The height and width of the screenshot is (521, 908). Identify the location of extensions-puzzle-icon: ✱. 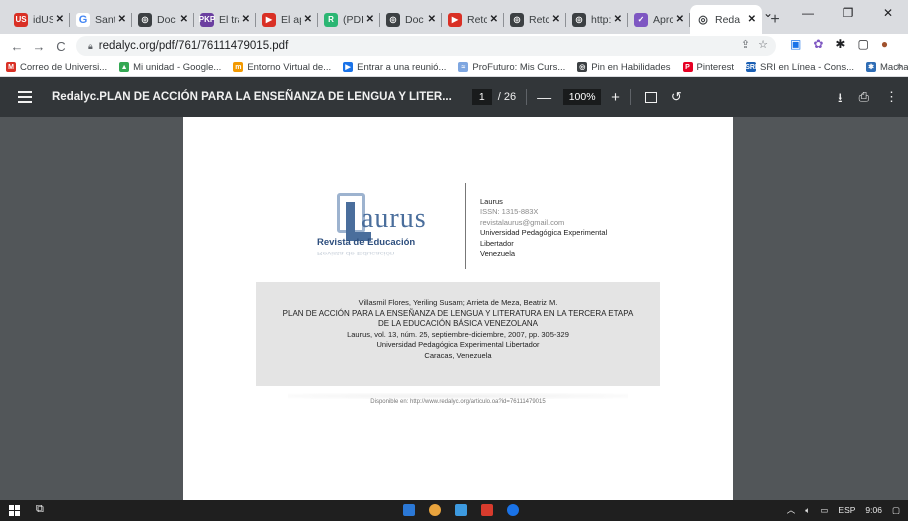
(840, 44).